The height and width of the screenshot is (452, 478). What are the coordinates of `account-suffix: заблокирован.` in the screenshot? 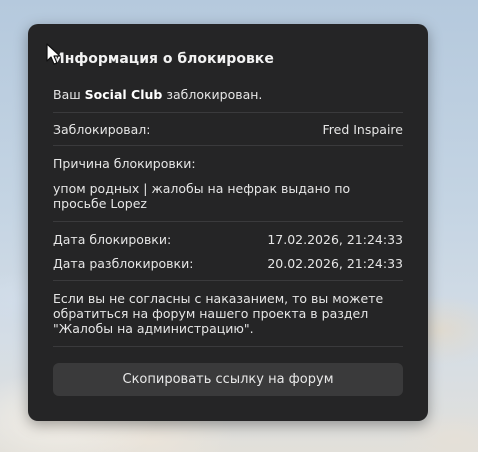 It's located at (214, 94).